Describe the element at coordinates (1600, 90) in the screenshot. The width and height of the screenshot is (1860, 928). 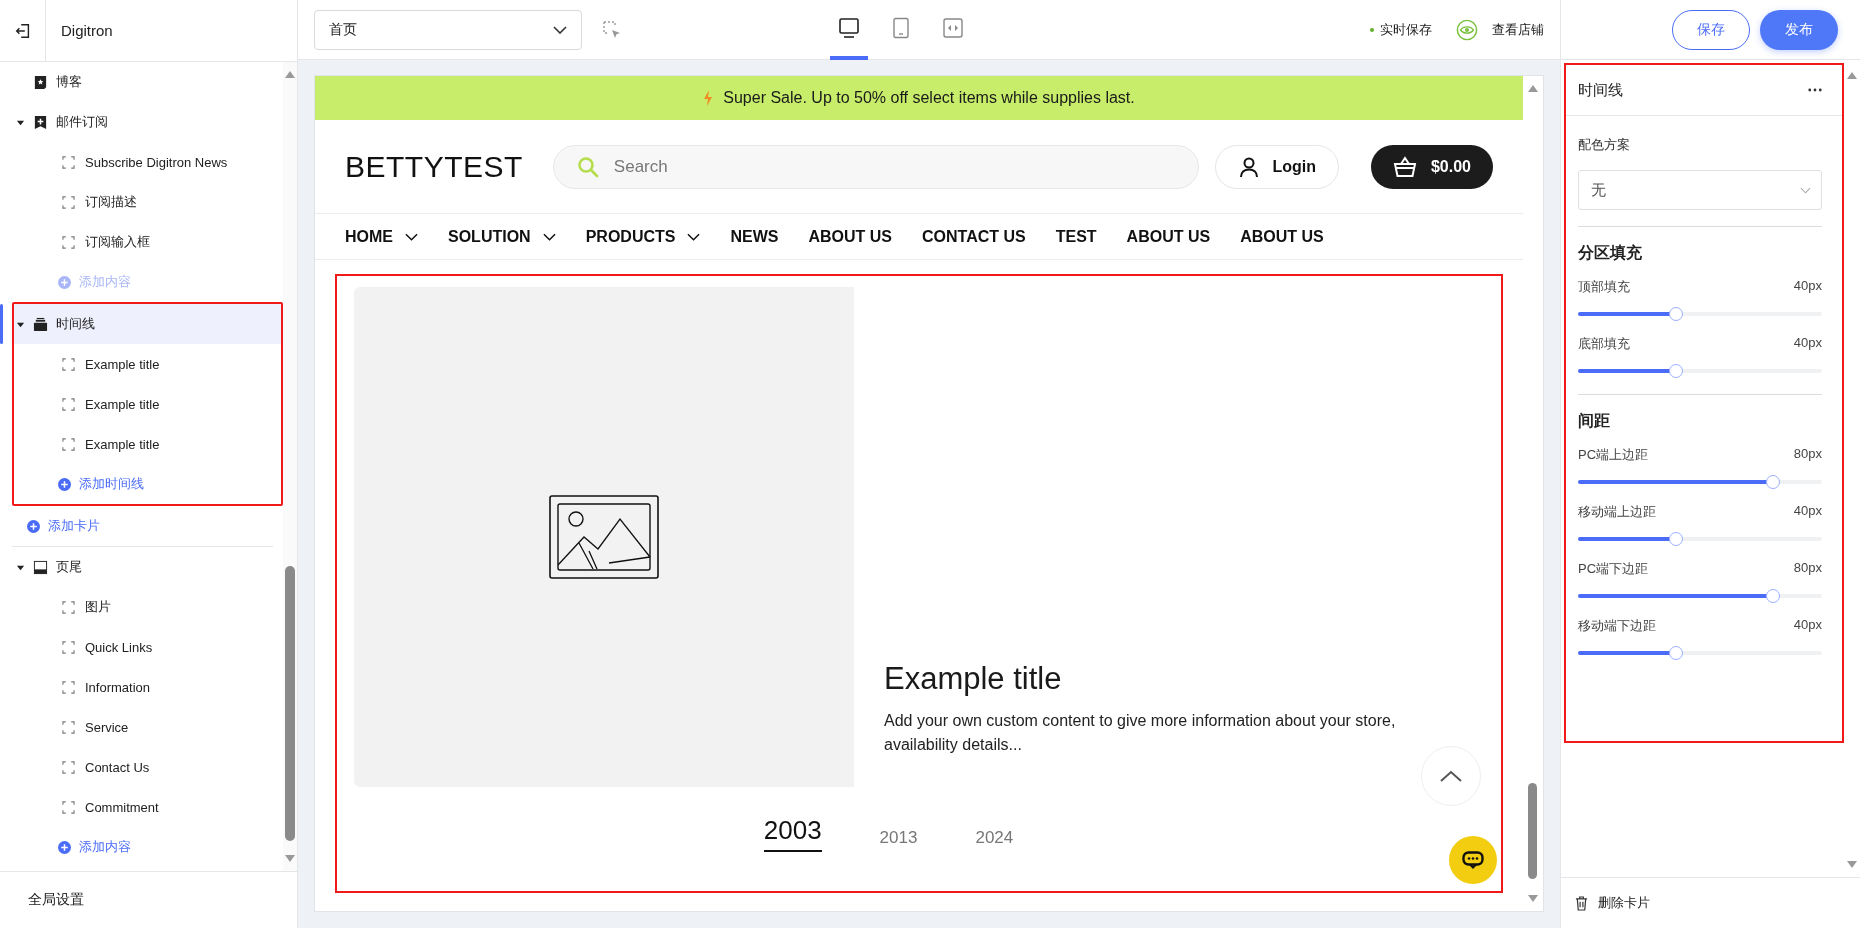
I see `panel-title: 时间线` at that location.